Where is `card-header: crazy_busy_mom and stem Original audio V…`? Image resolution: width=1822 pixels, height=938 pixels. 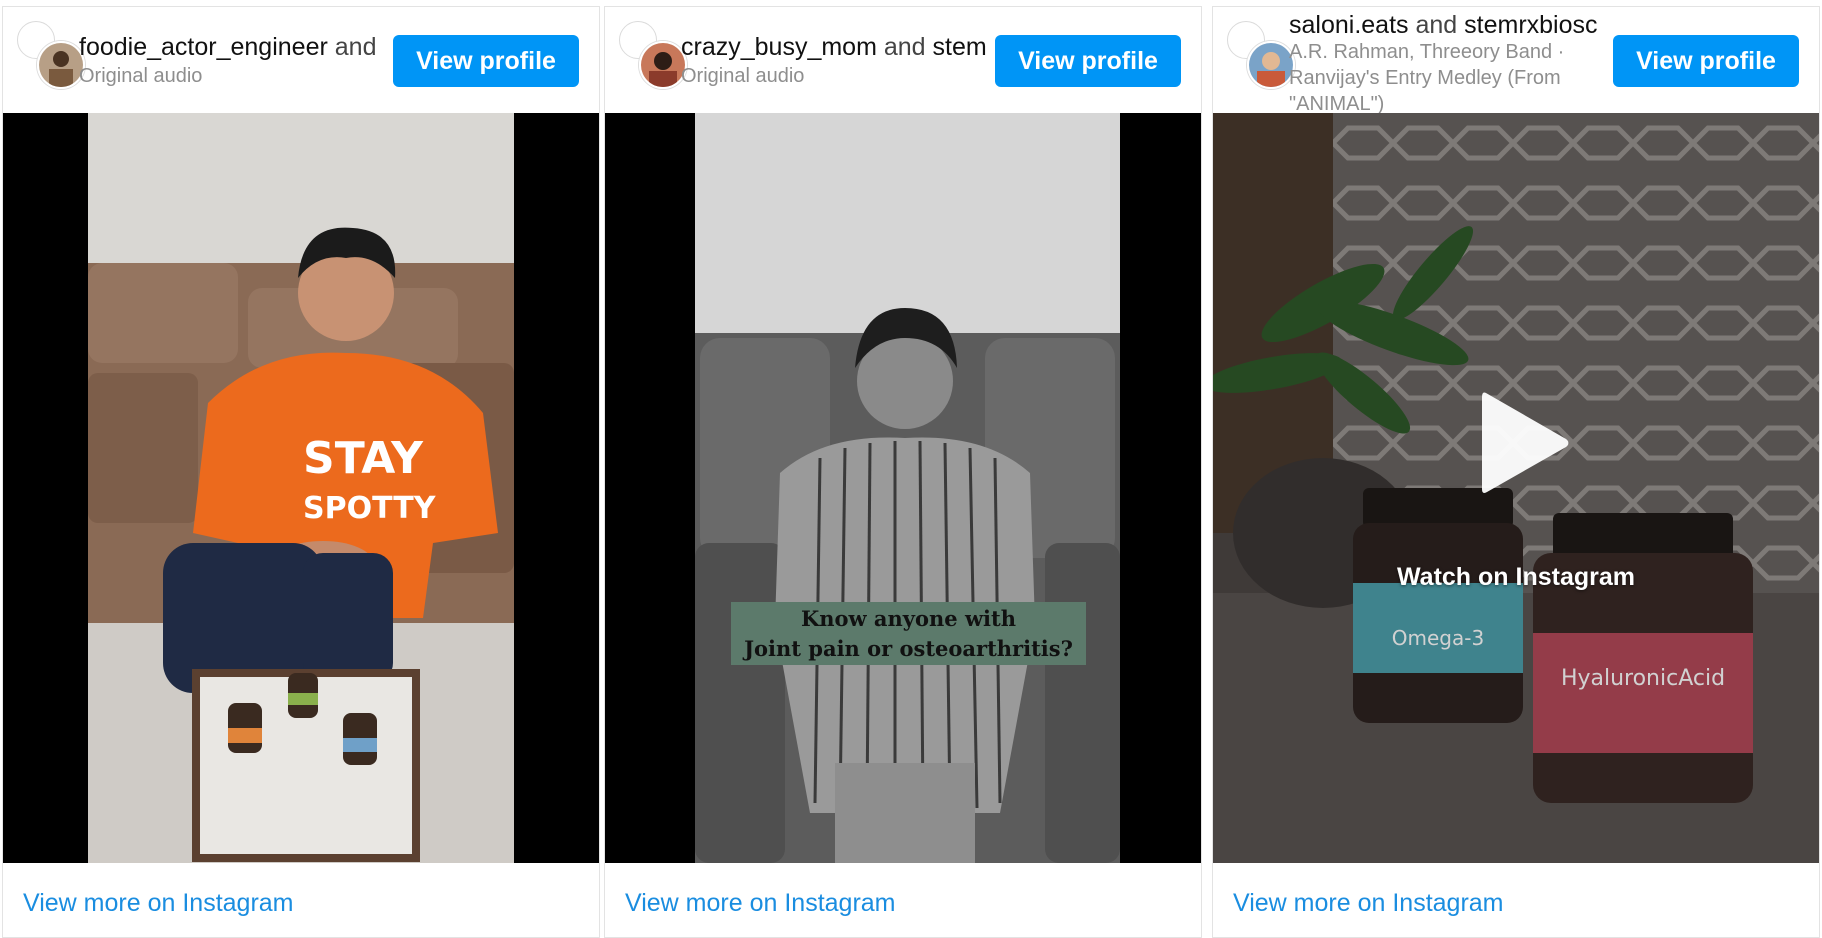 card-header: crazy_busy_mom and stem Original audio V… is located at coordinates (903, 57).